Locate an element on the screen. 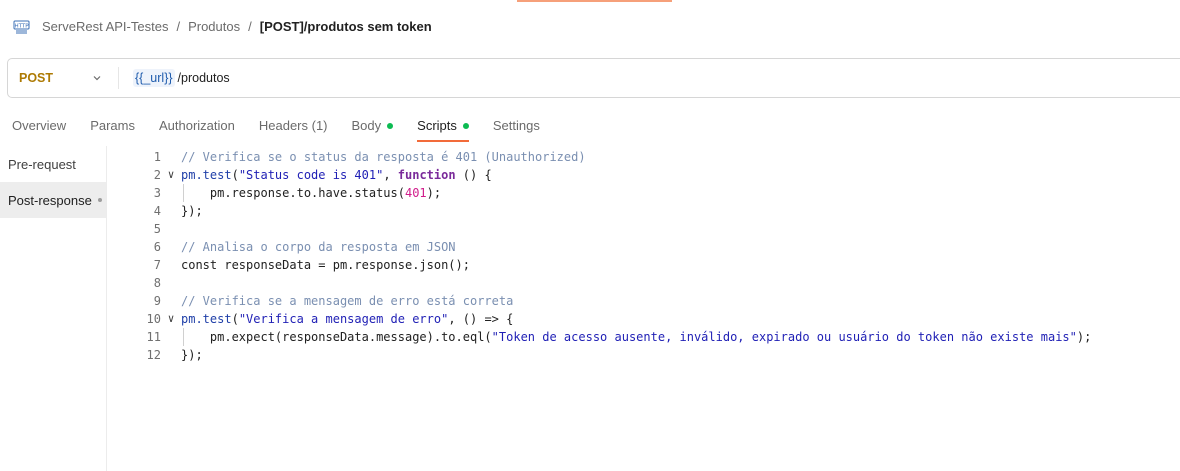 Image resolution: width=1180 pixels, height=471 pixels. code-token: , is located at coordinates (390, 175).